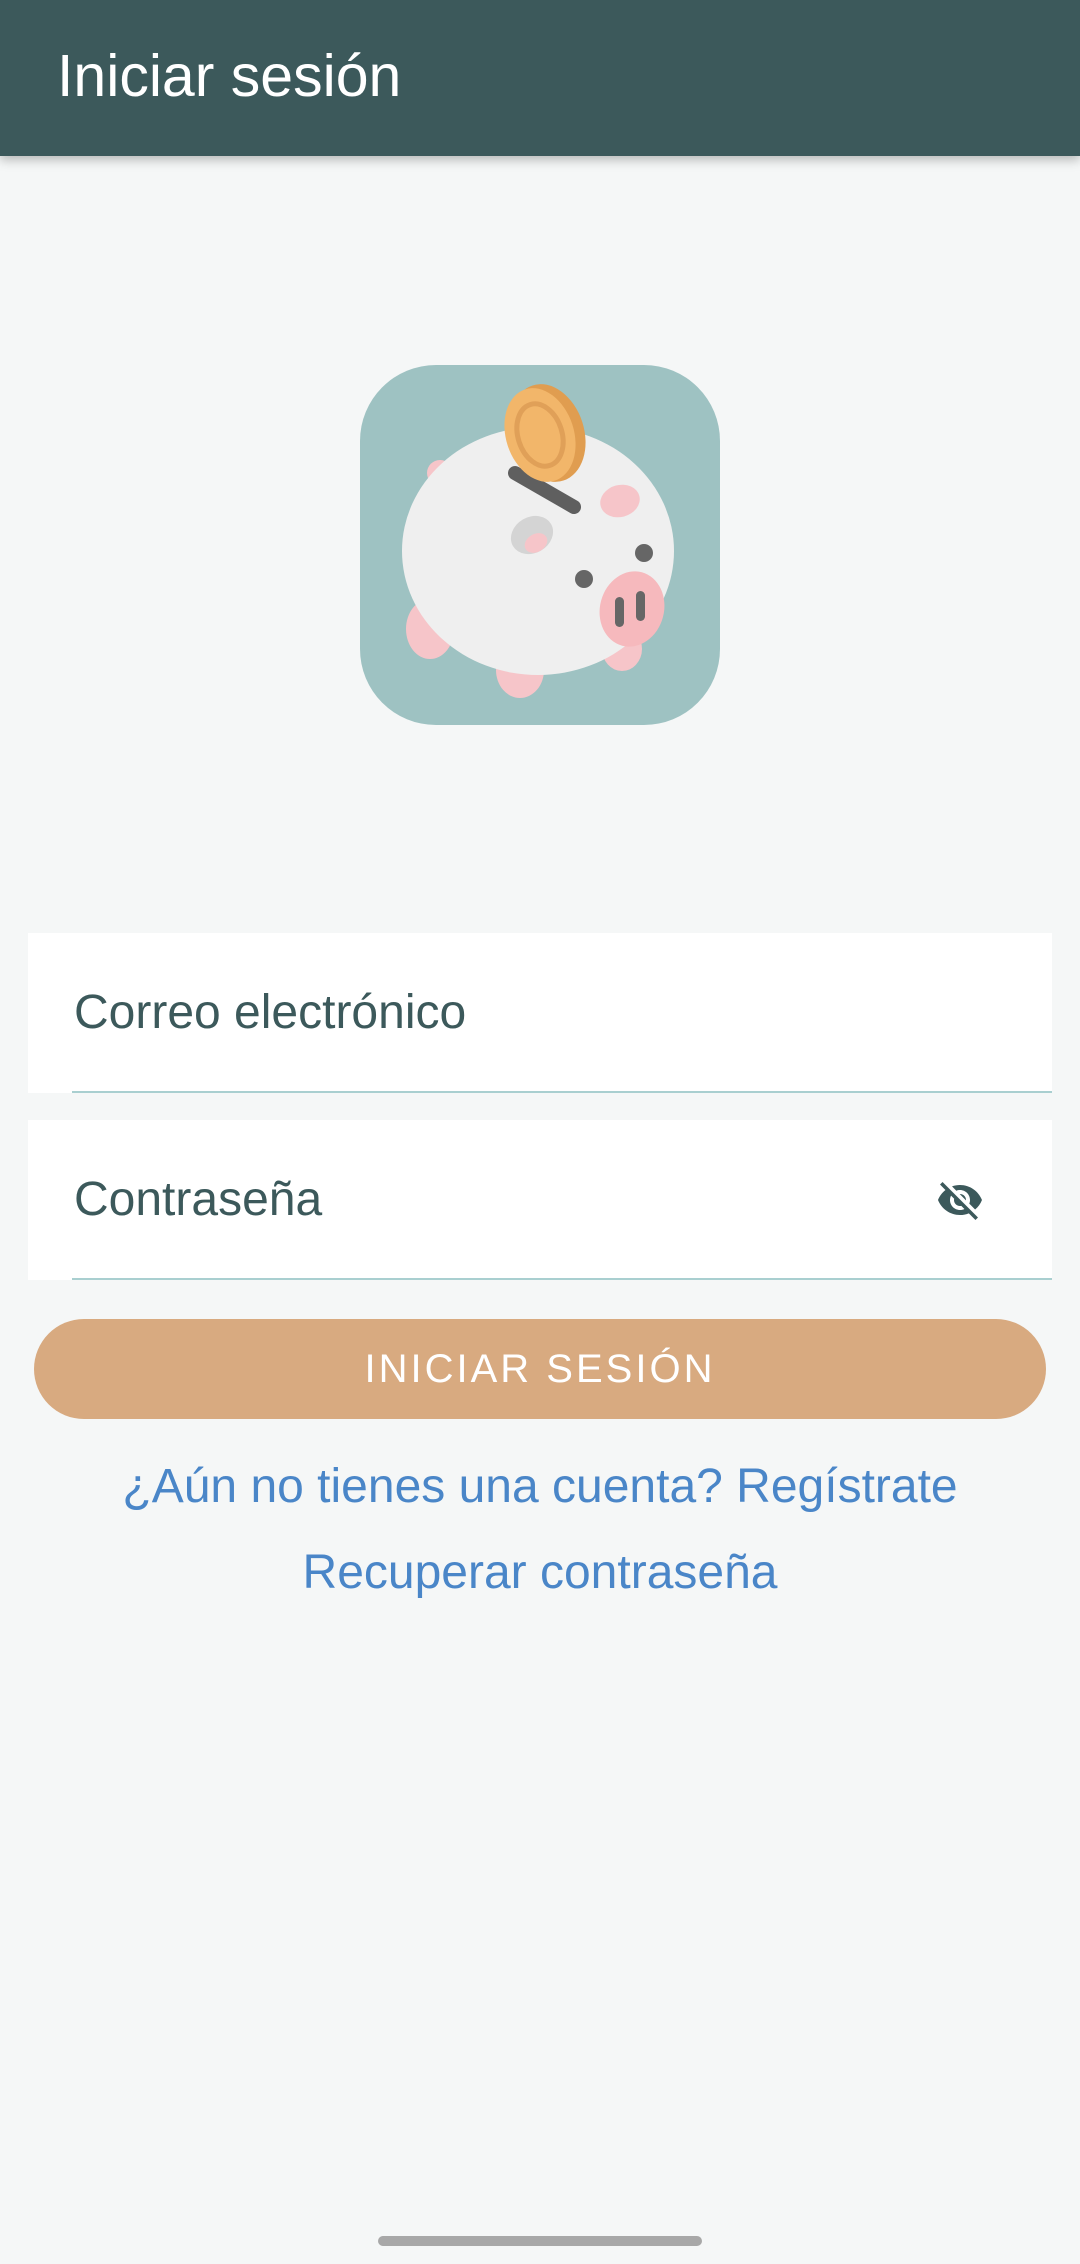  What do you see at coordinates (229, 76) in the screenshot?
I see `page-title: Iniciar sesión` at bounding box center [229, 76].